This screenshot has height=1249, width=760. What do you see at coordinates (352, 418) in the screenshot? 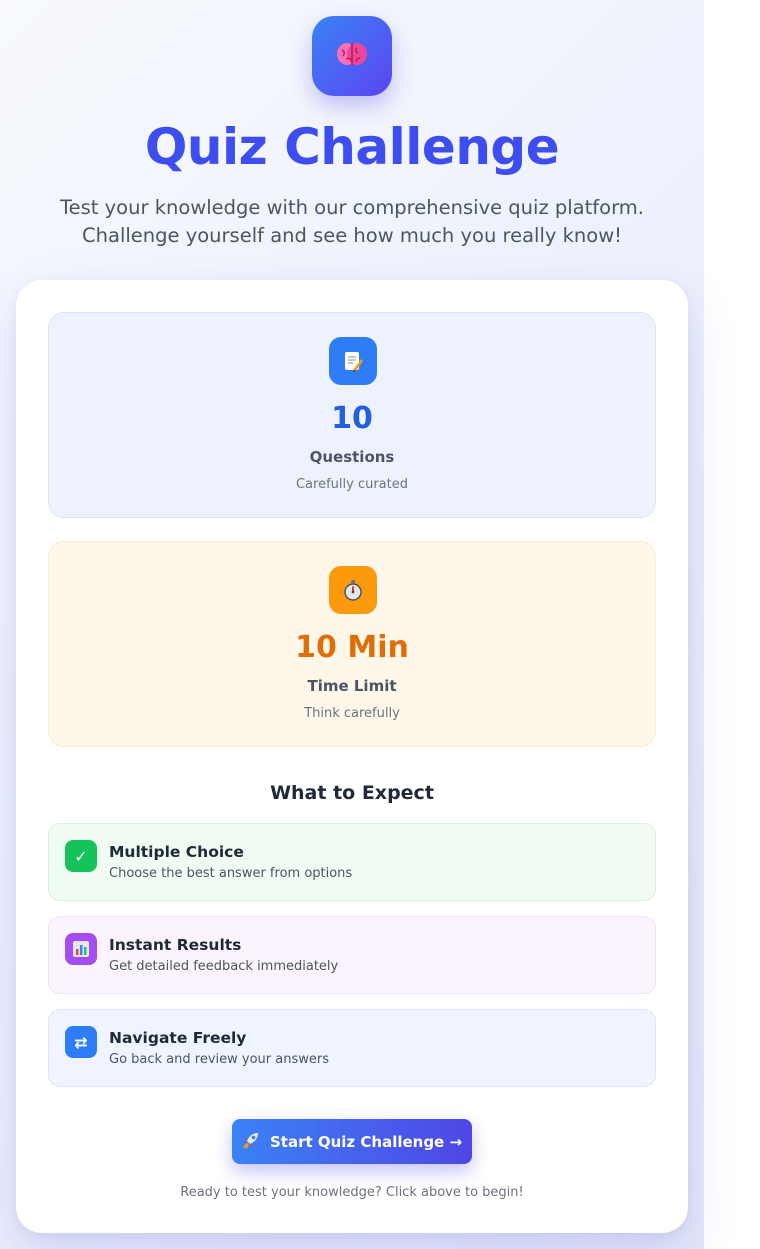
I see `questions-count: 10` at bounding box center [352, 418].